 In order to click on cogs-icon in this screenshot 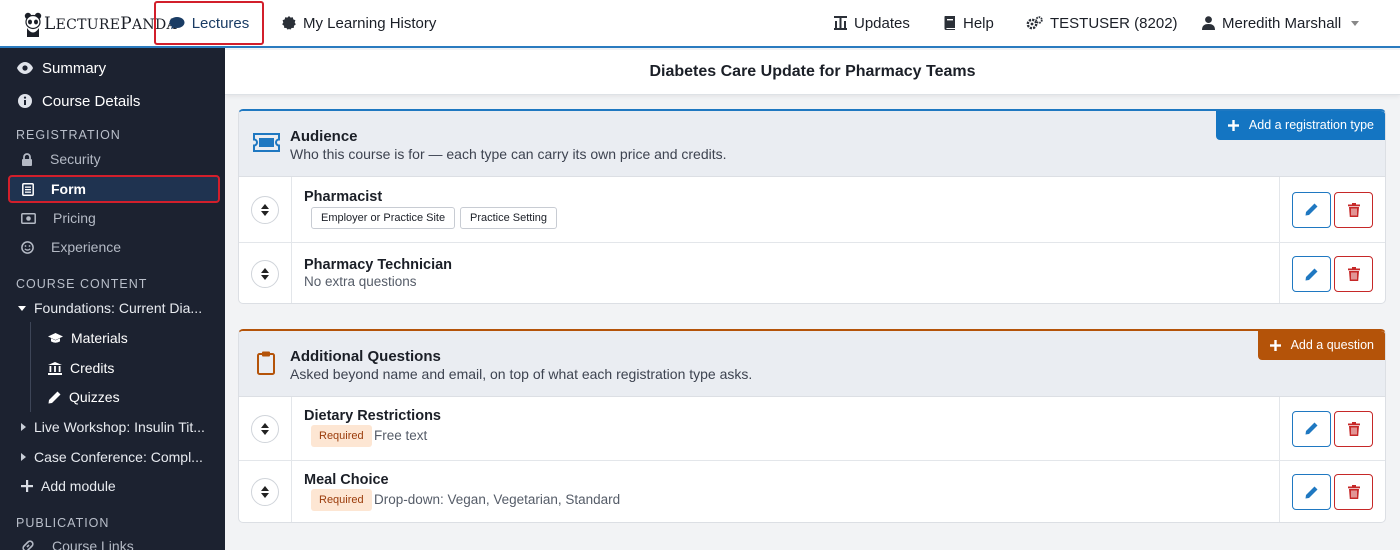, I will do `click(1034, 23)`.